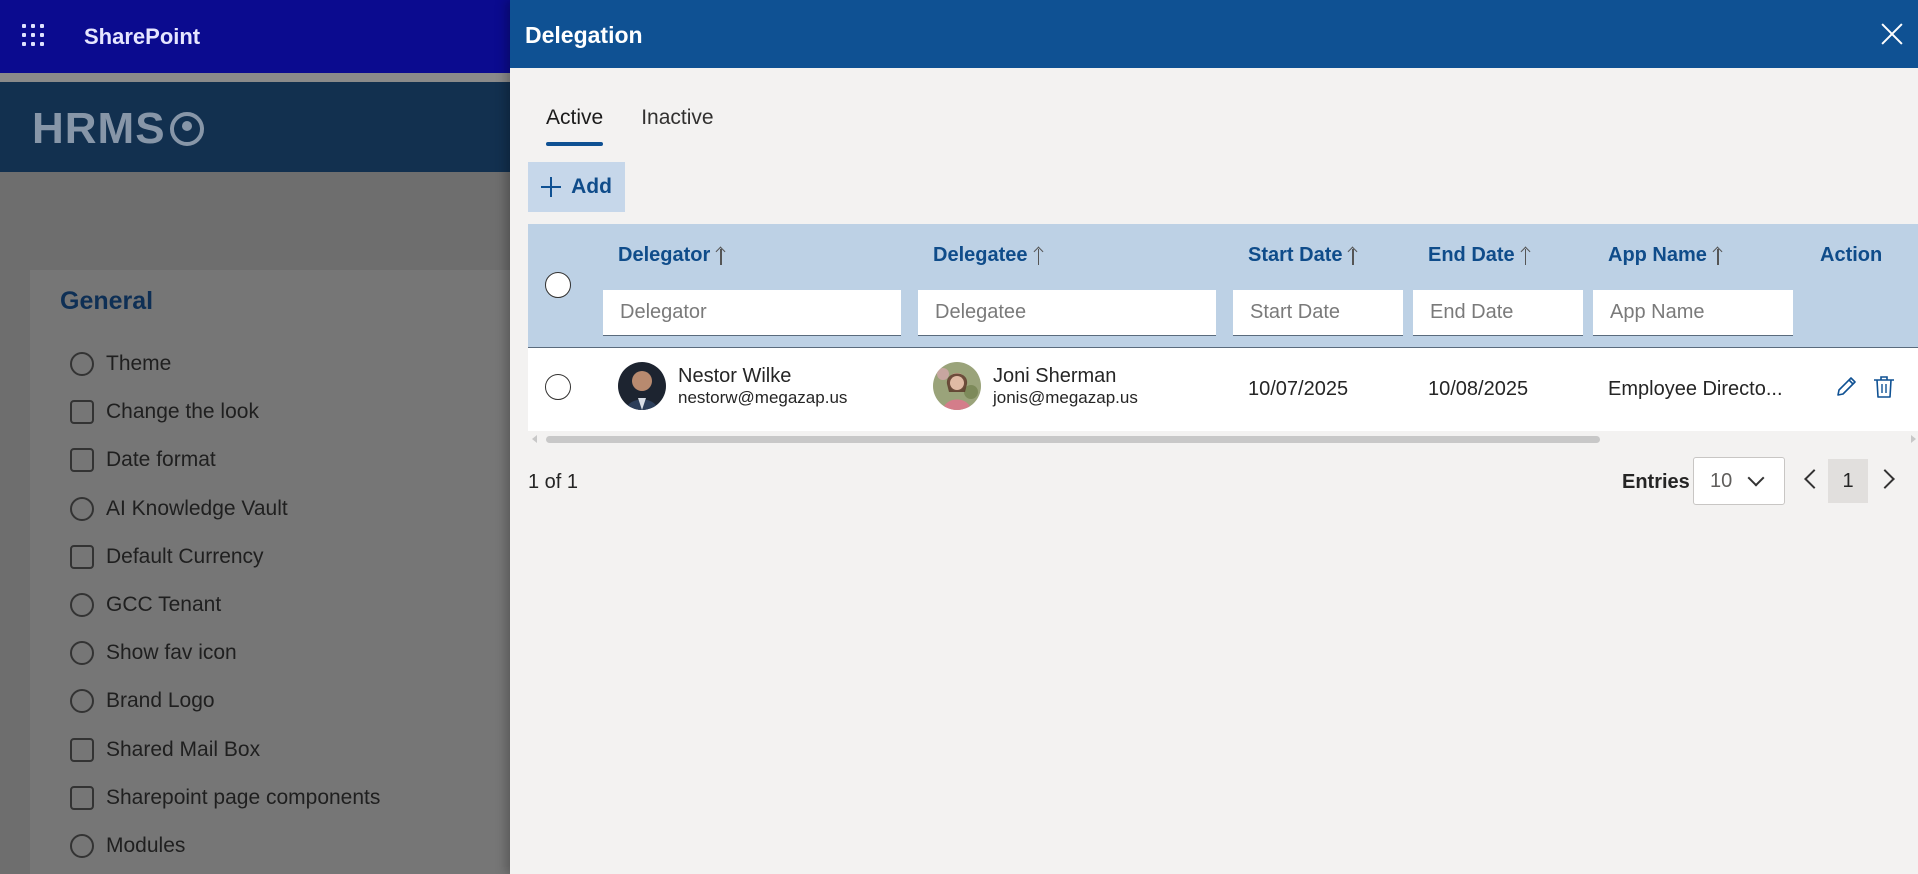  I want to click on entries-label: Entries, so click(1656, 482).